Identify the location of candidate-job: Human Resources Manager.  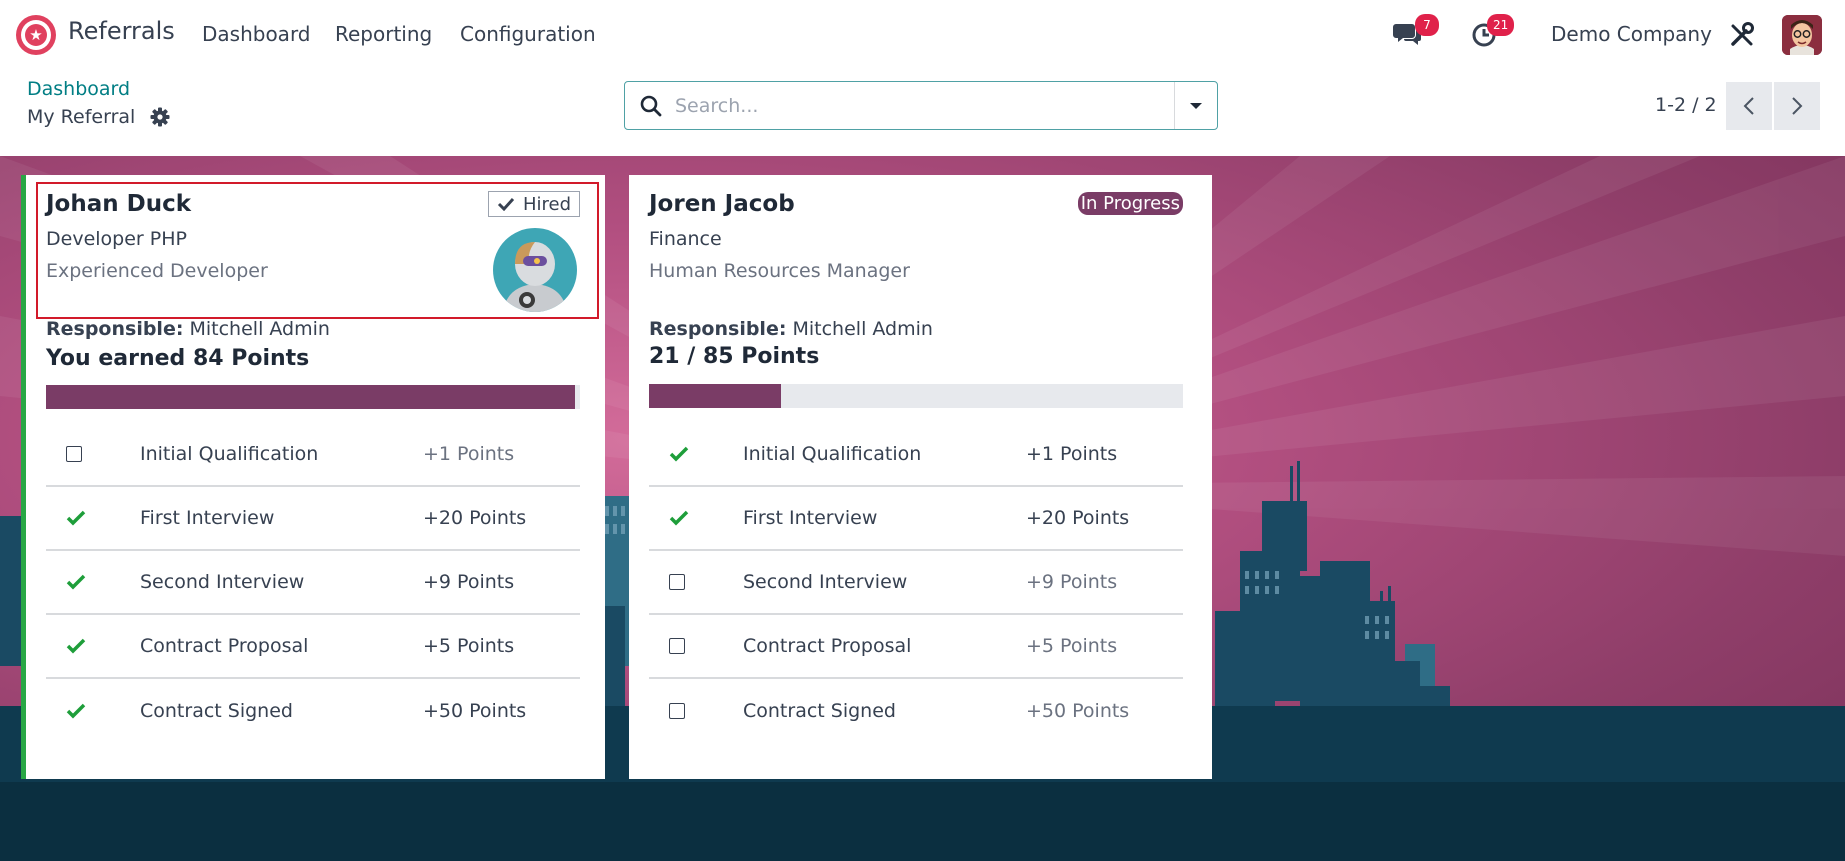
(779, 271).